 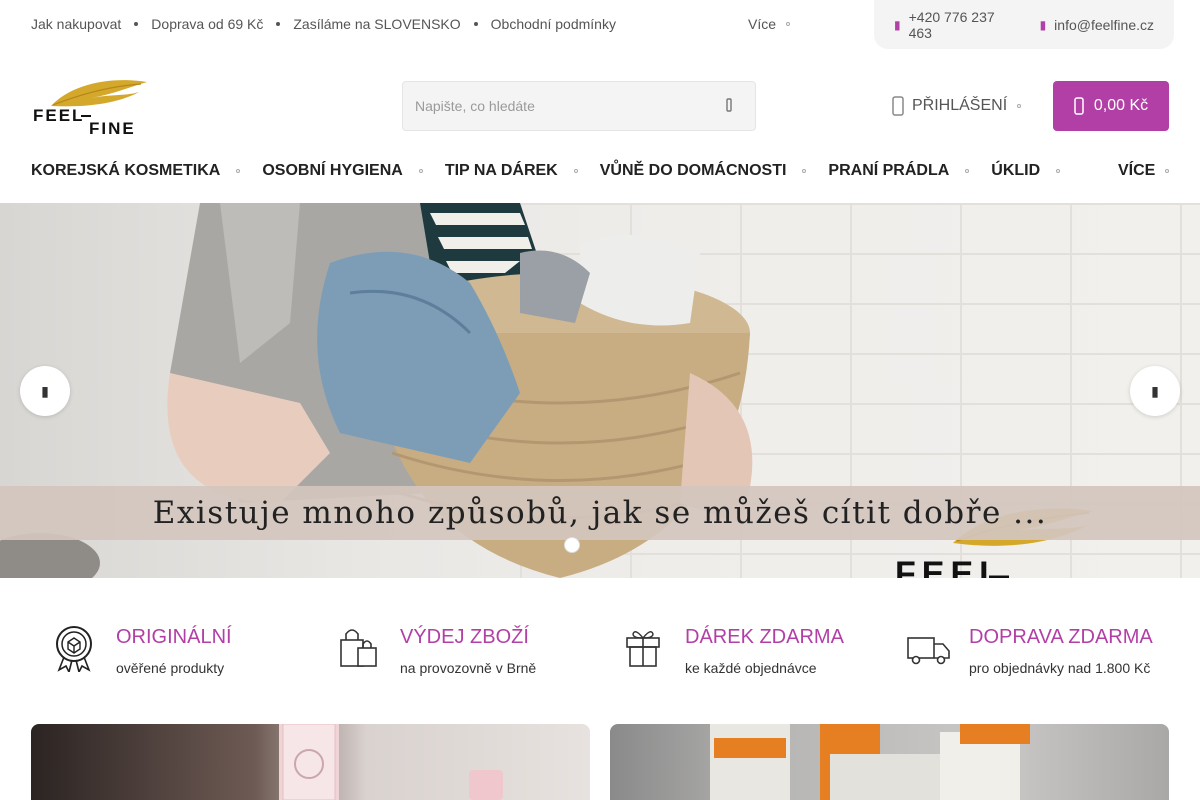 I want to click on nav-more-label: VÍCE, so click(x=1137, y=170).